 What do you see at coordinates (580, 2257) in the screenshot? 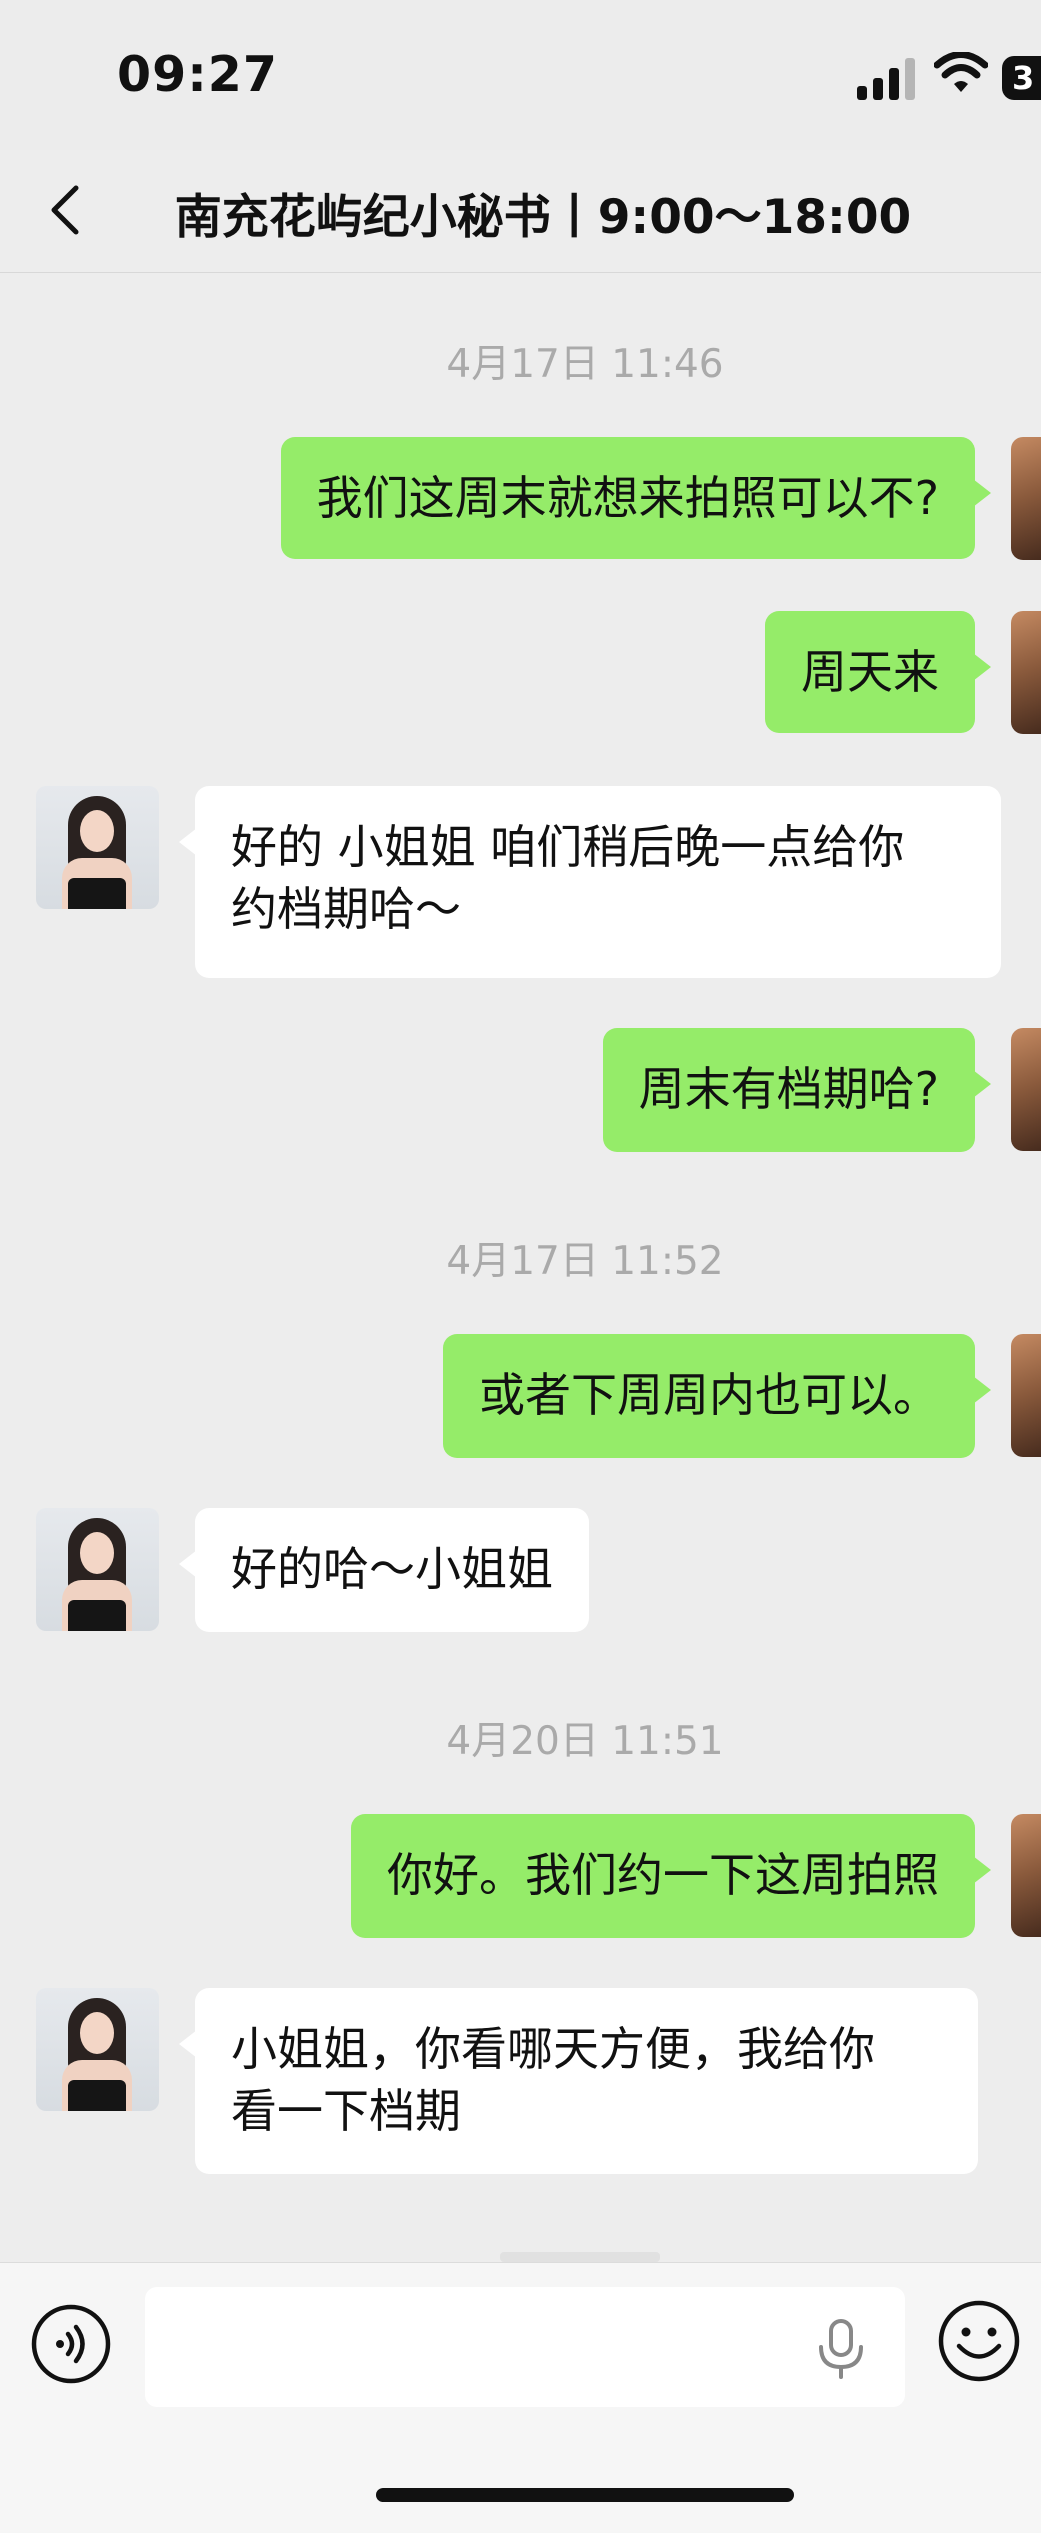
I see `next-timestamp-peek` at bounding box center [580, 2257].